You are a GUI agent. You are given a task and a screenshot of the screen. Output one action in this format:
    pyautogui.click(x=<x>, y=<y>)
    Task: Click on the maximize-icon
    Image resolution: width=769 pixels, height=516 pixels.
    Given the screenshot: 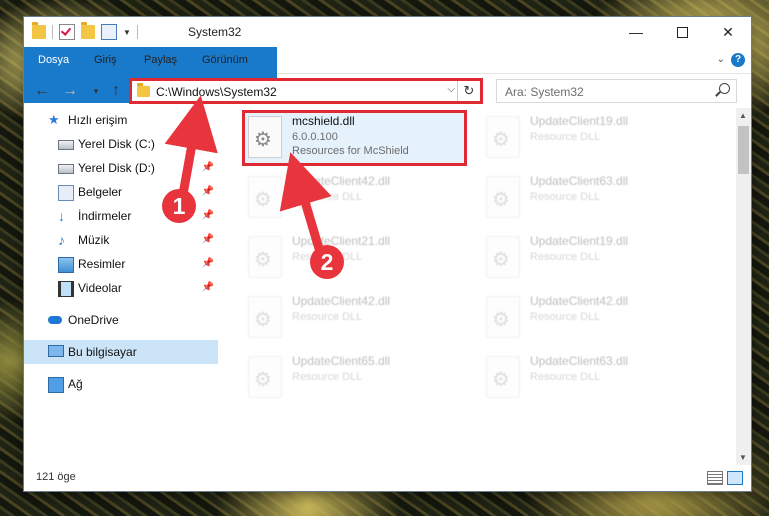 What is the action you would take?
    pyautogui.click(x=682, y=32)
    